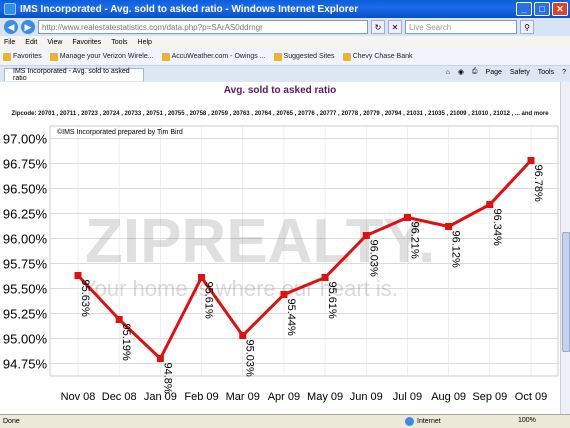 This screenshot has height=428, width=570. Describe the element at coordinates (260, 241) in the screenshot. I see `watermark-brand: ZIPREALTY.` at that location.